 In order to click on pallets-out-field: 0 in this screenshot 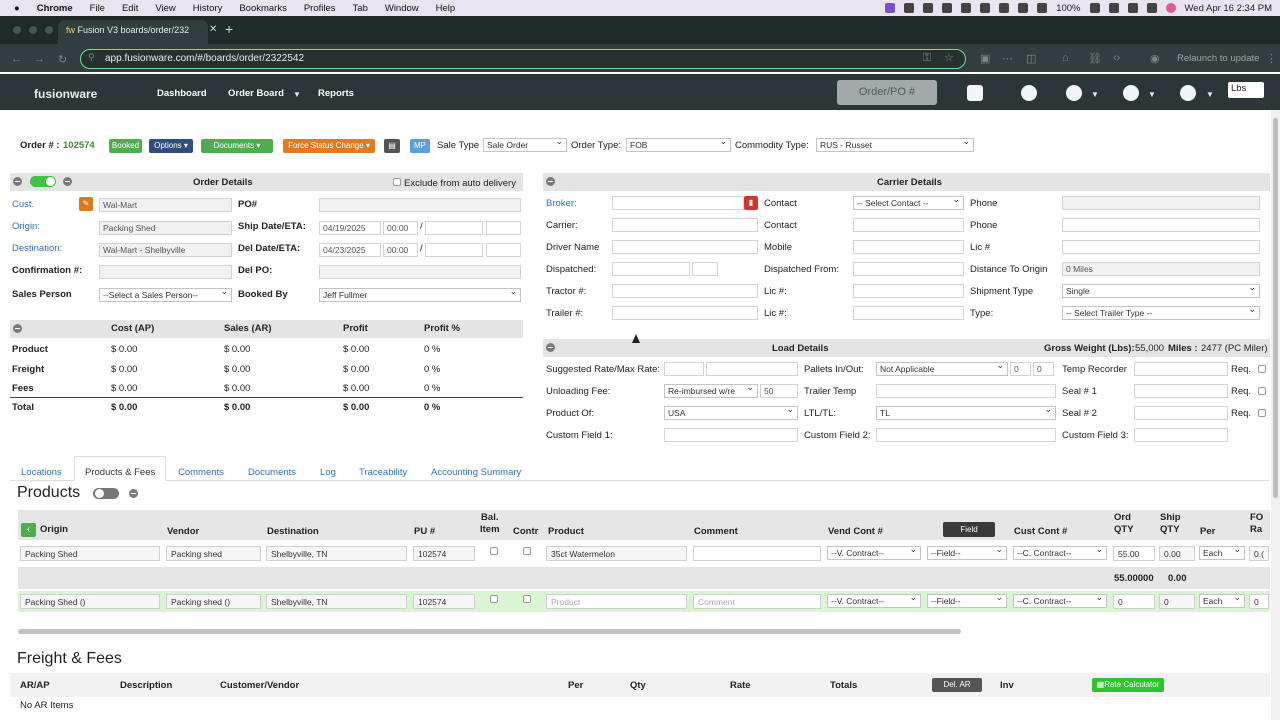, I will do `click(1043, 369)`.